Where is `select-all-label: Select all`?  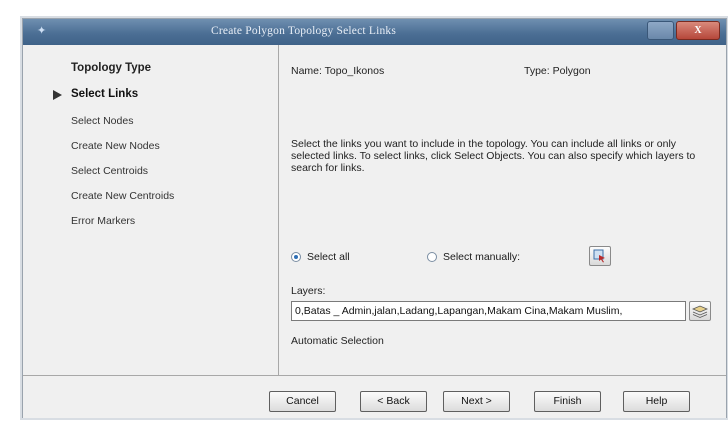
select-all-label: Select all is located at coordinates (328, 257).